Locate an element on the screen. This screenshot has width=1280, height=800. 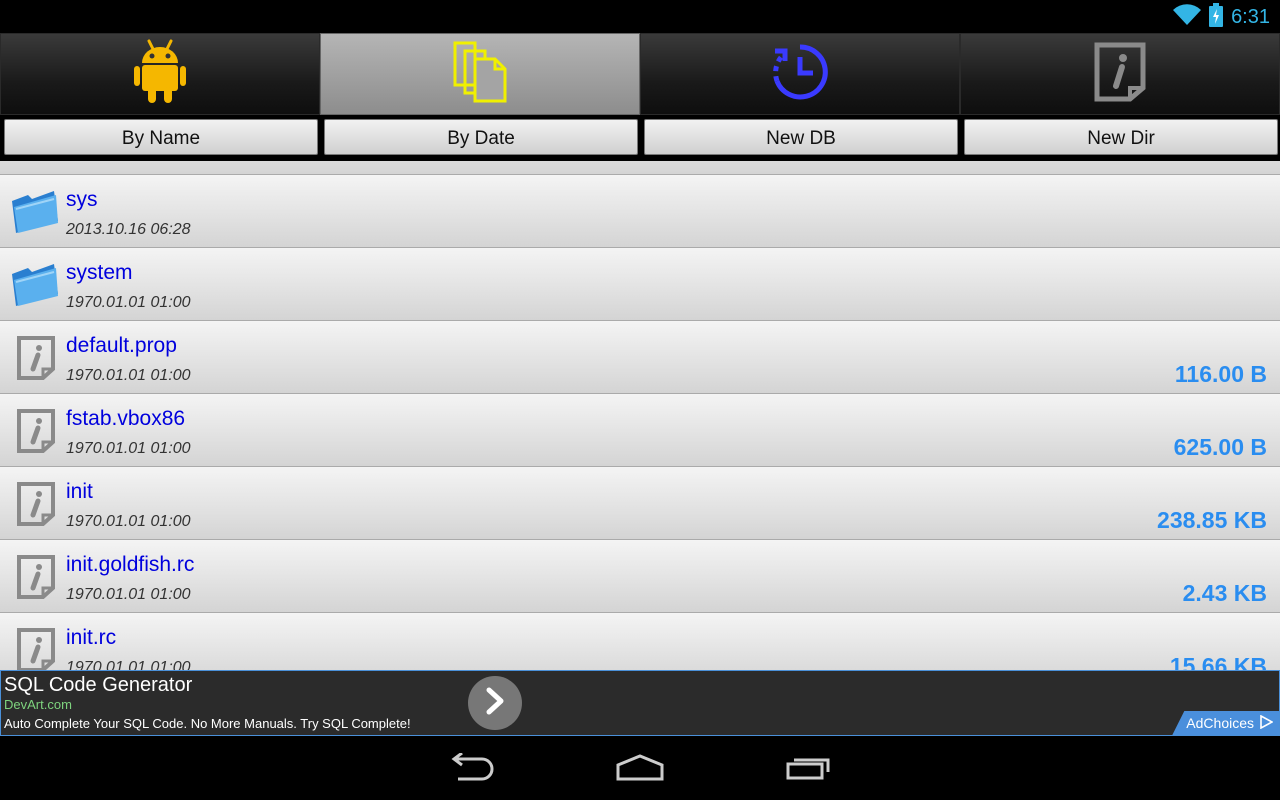
battery-icon is located at coordinates (1216, 17).